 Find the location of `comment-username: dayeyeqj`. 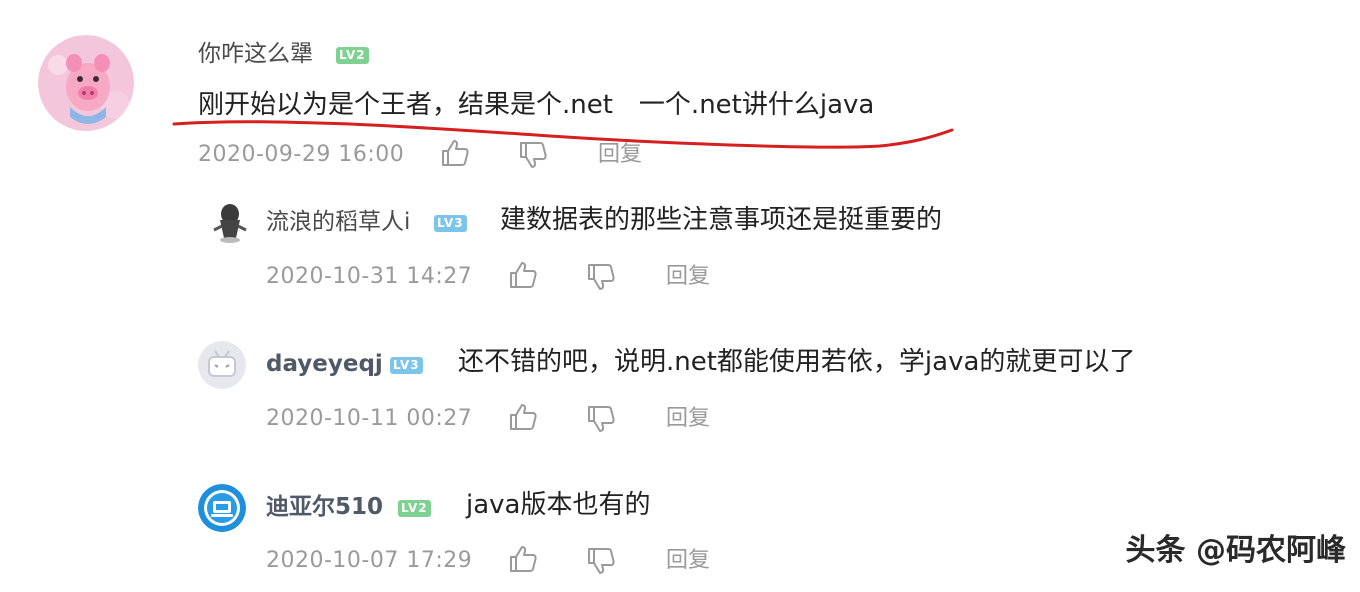

comment-username: dayeyeqj is located at coordinates (324, 364).